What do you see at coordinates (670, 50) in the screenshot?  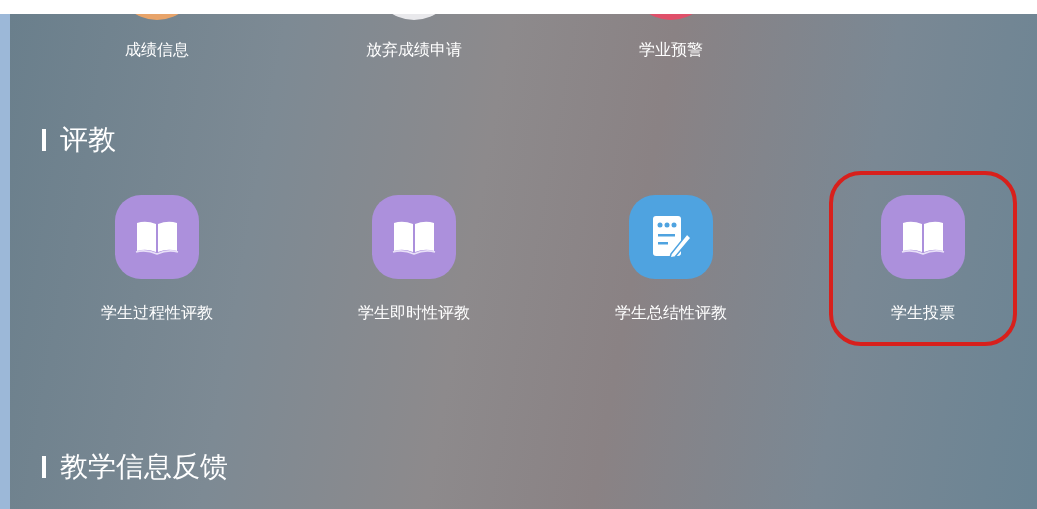 I see `item-label: 学业预警` at bounding box center [670, 50].